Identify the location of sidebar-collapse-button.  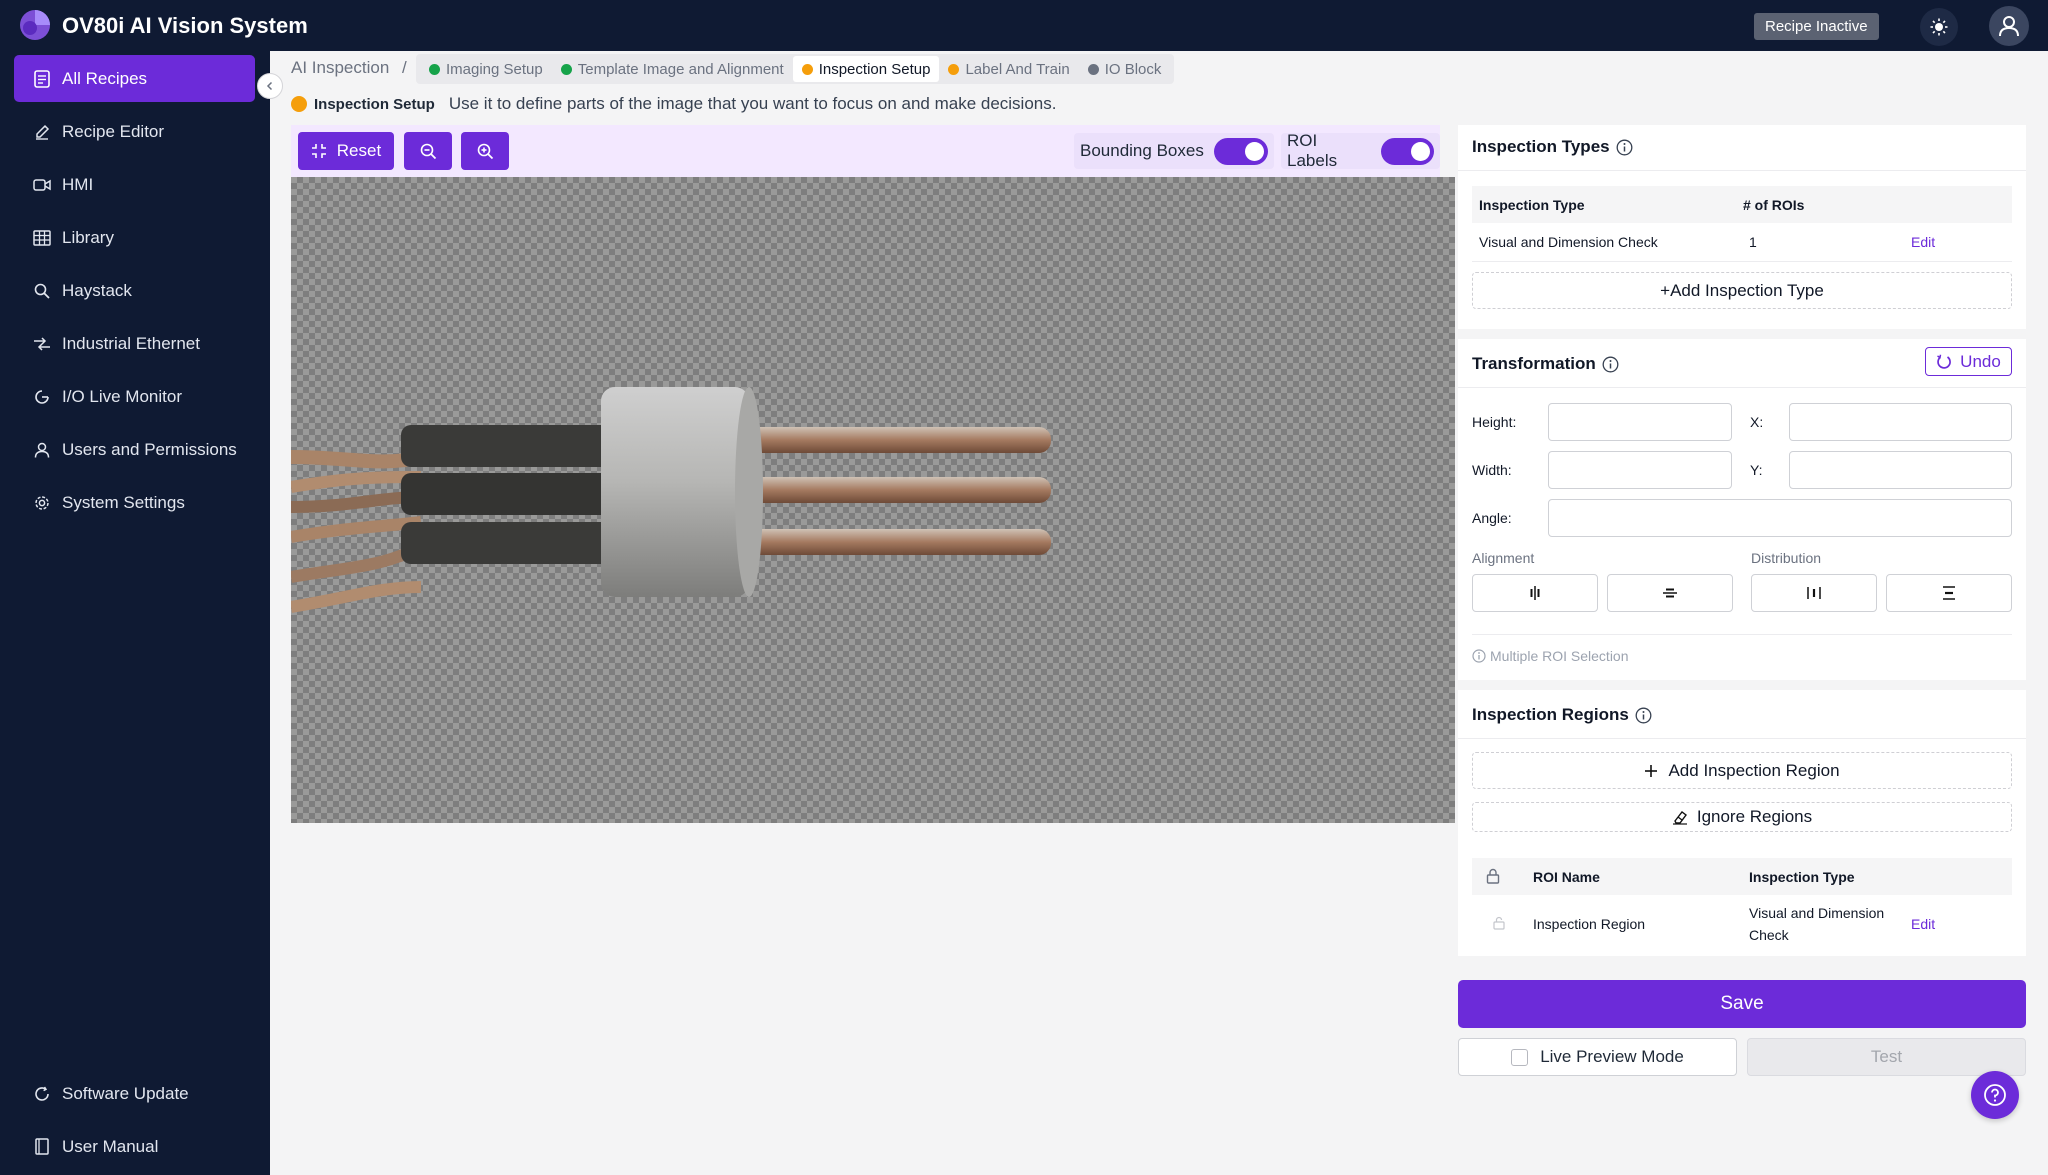
(270, 86).